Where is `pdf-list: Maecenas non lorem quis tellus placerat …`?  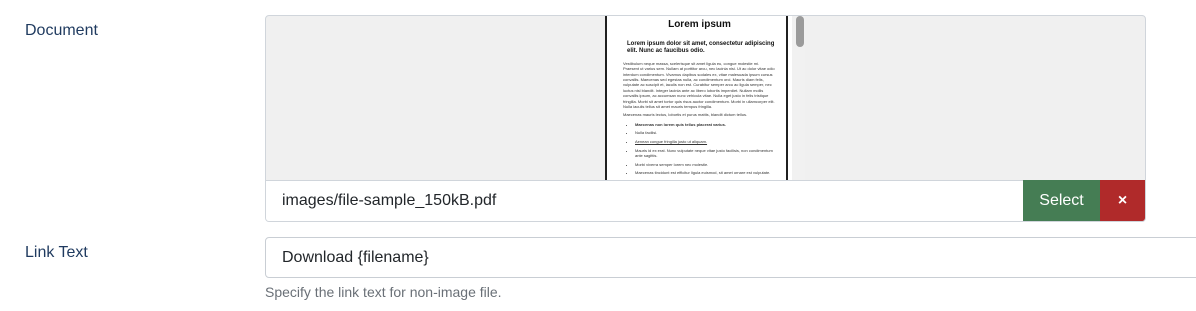
pdf-list: Maecenas non lorem quis tellus placerat … is located at coordinates (699, 149).